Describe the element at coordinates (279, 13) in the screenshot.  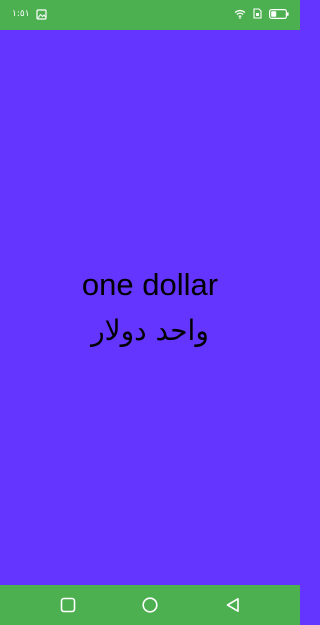
I see `battery-icon` at that location.